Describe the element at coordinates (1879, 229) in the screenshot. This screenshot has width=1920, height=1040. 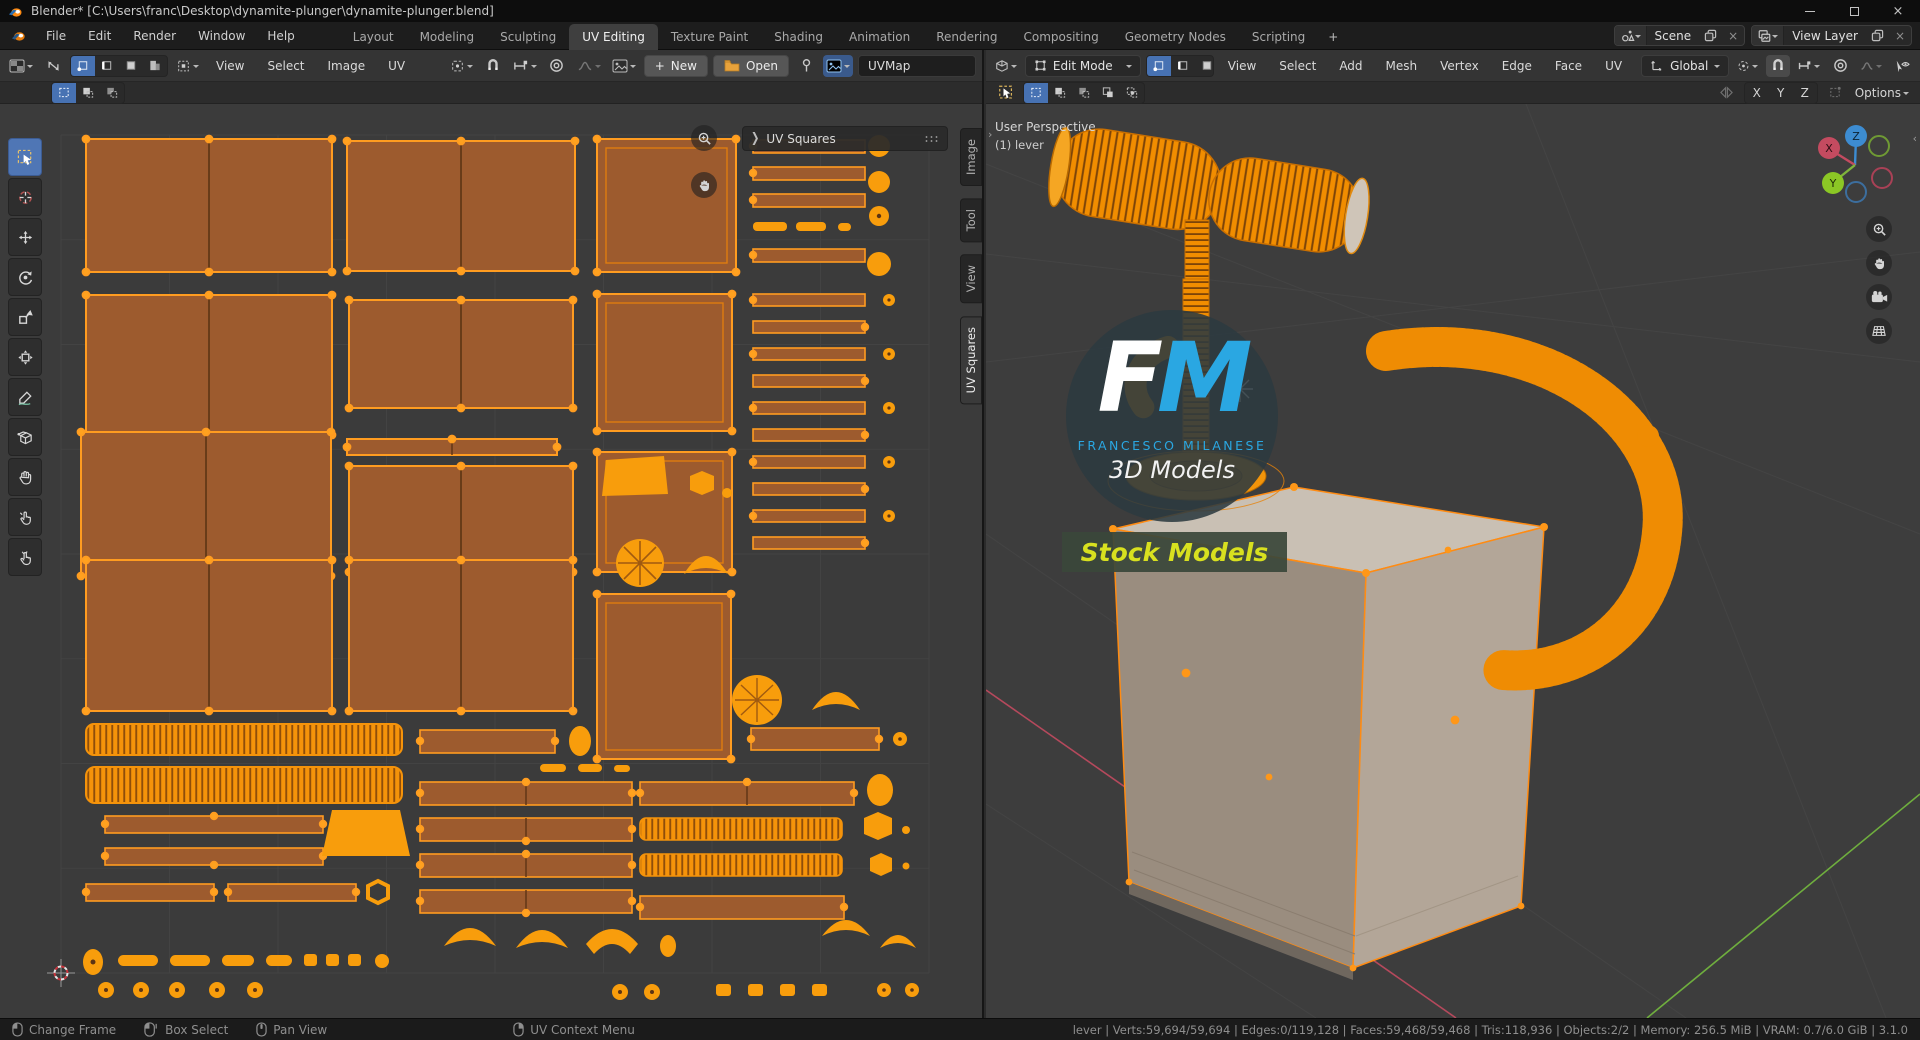
I see `viewport-zoom-button` at that location.